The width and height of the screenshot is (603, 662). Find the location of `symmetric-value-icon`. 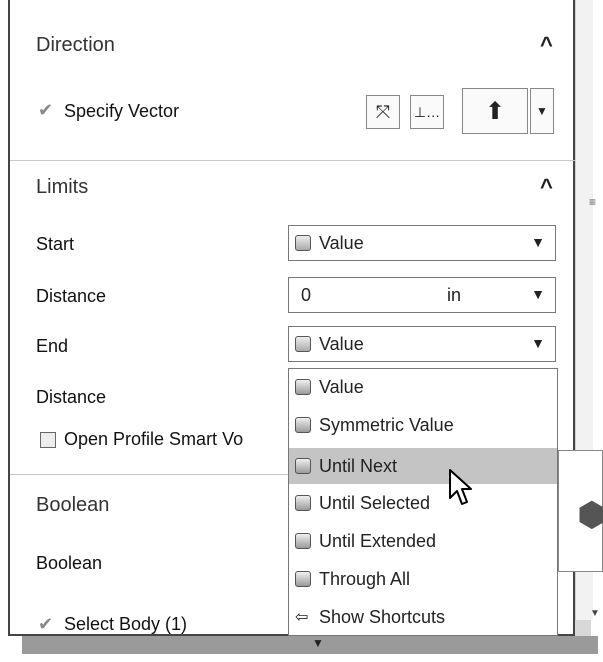

symmetric-value-icon is located at coordinates (303, 425).